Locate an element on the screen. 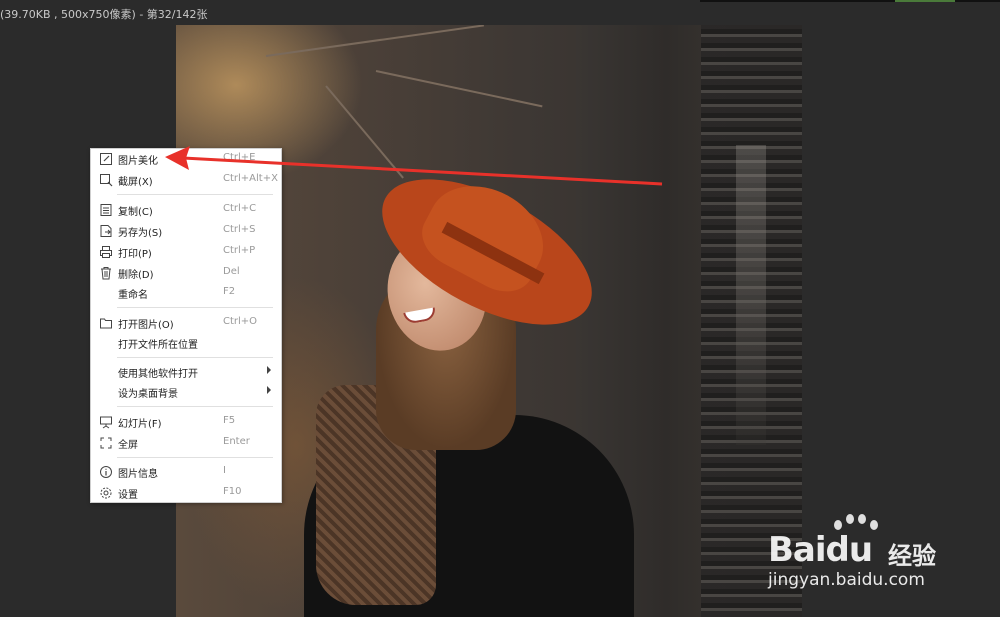 The image size is (1000, 617). menu-item-label: 使用其他软件打开 is located at coordinates (158, 374).